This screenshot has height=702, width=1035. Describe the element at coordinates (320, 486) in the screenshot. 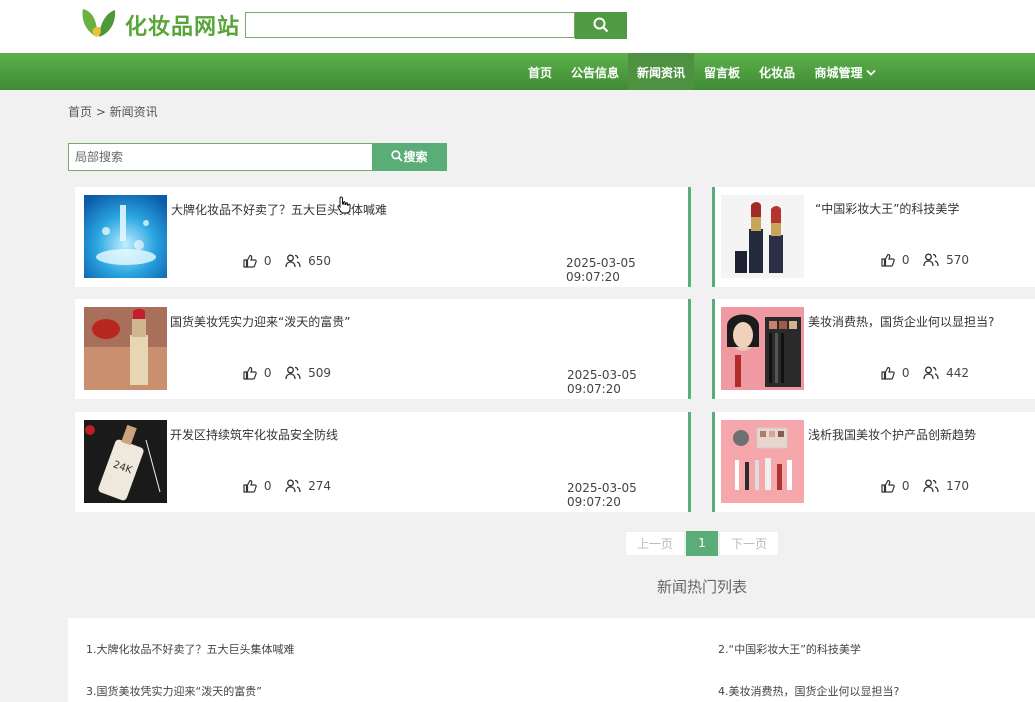

I see `view-count: 274` at that location.